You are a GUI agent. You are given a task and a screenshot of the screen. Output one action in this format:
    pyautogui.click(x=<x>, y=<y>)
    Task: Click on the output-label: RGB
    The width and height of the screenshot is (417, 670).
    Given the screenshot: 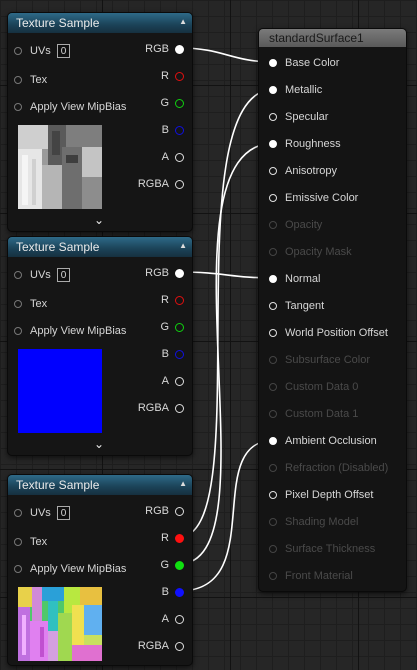 What is the action you would take?
    pyautogui.click(x=157, y=511)
    